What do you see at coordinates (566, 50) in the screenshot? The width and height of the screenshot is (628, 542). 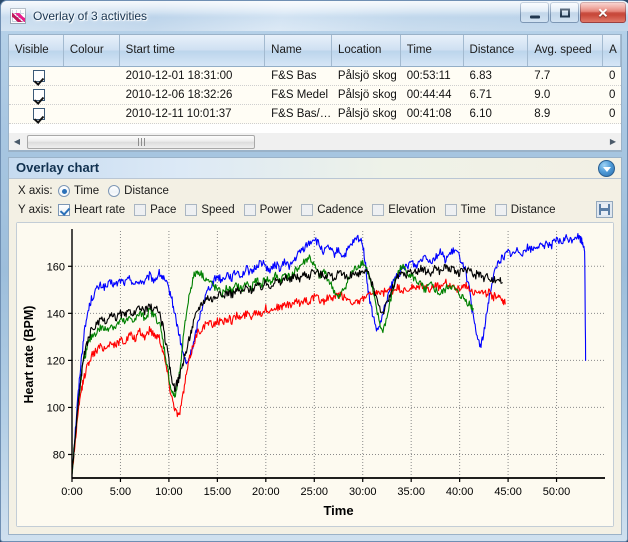 I see `column-header-avg-speed: Avg. speed` at bounding box center [566, 50].